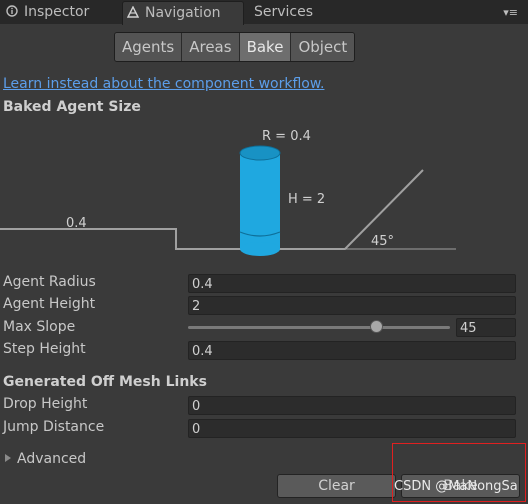 The width and height of the screenshot is (528, 504). I want to click on agent-height-field: 2, so click(352, 305).